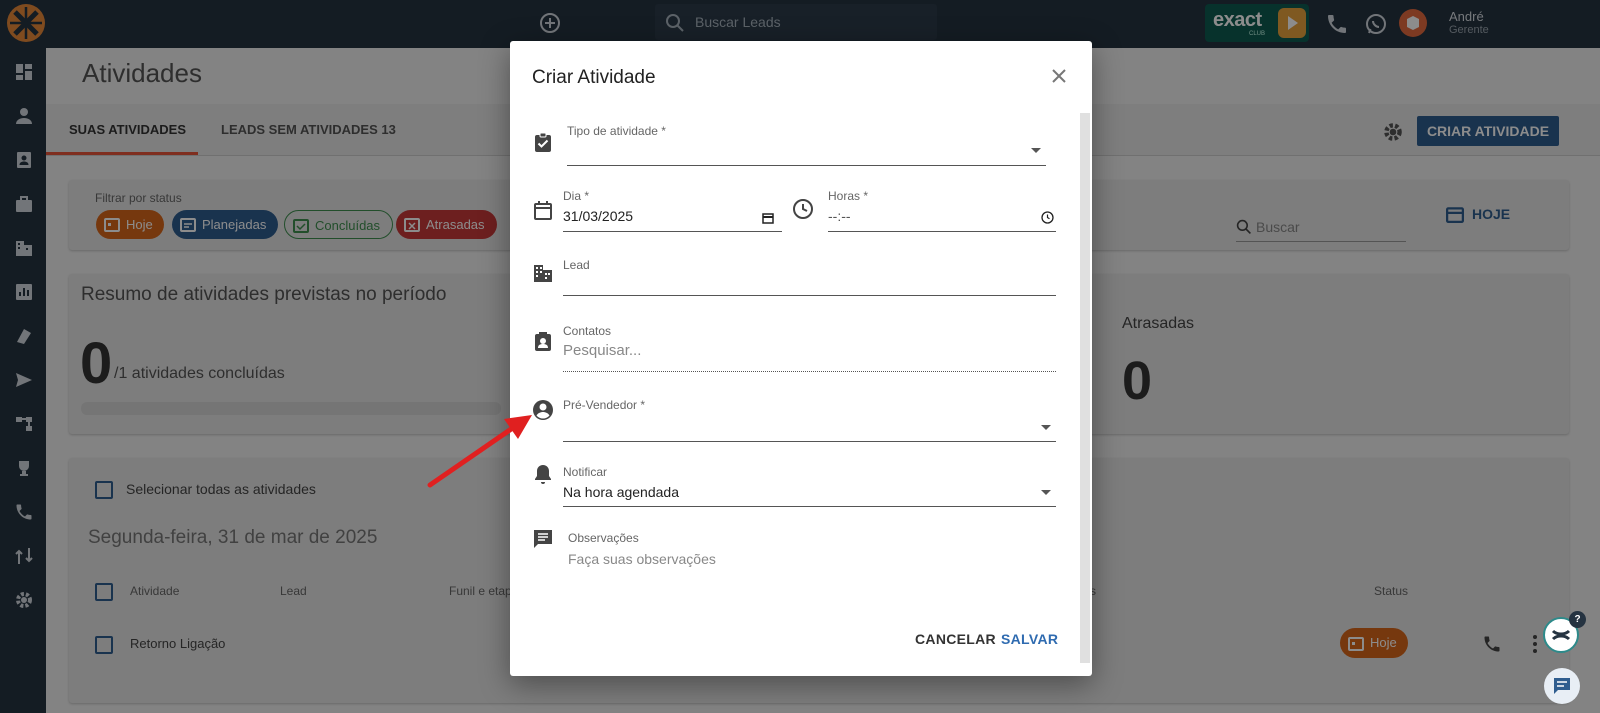 The image size is (1600, 713). What do you see at coordinates (543, 341) in the screenshot?
I see `contact-card-icon` at bounding box center [543, 341].